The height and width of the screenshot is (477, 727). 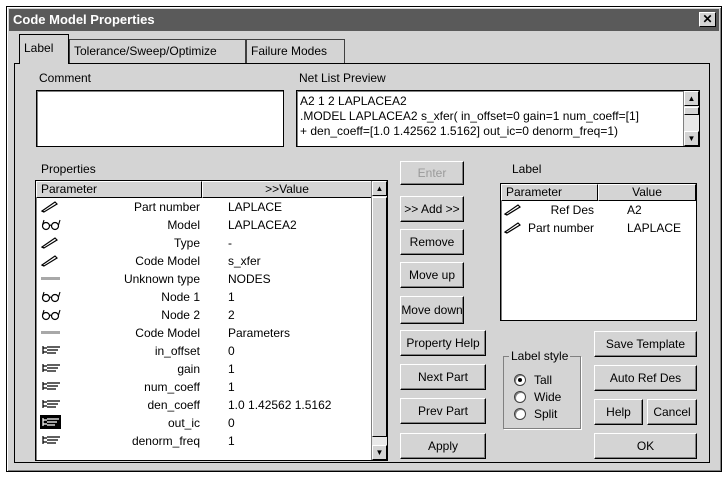 I want to click on prev-part-button: Prev Part, so click(x=443, y=411).